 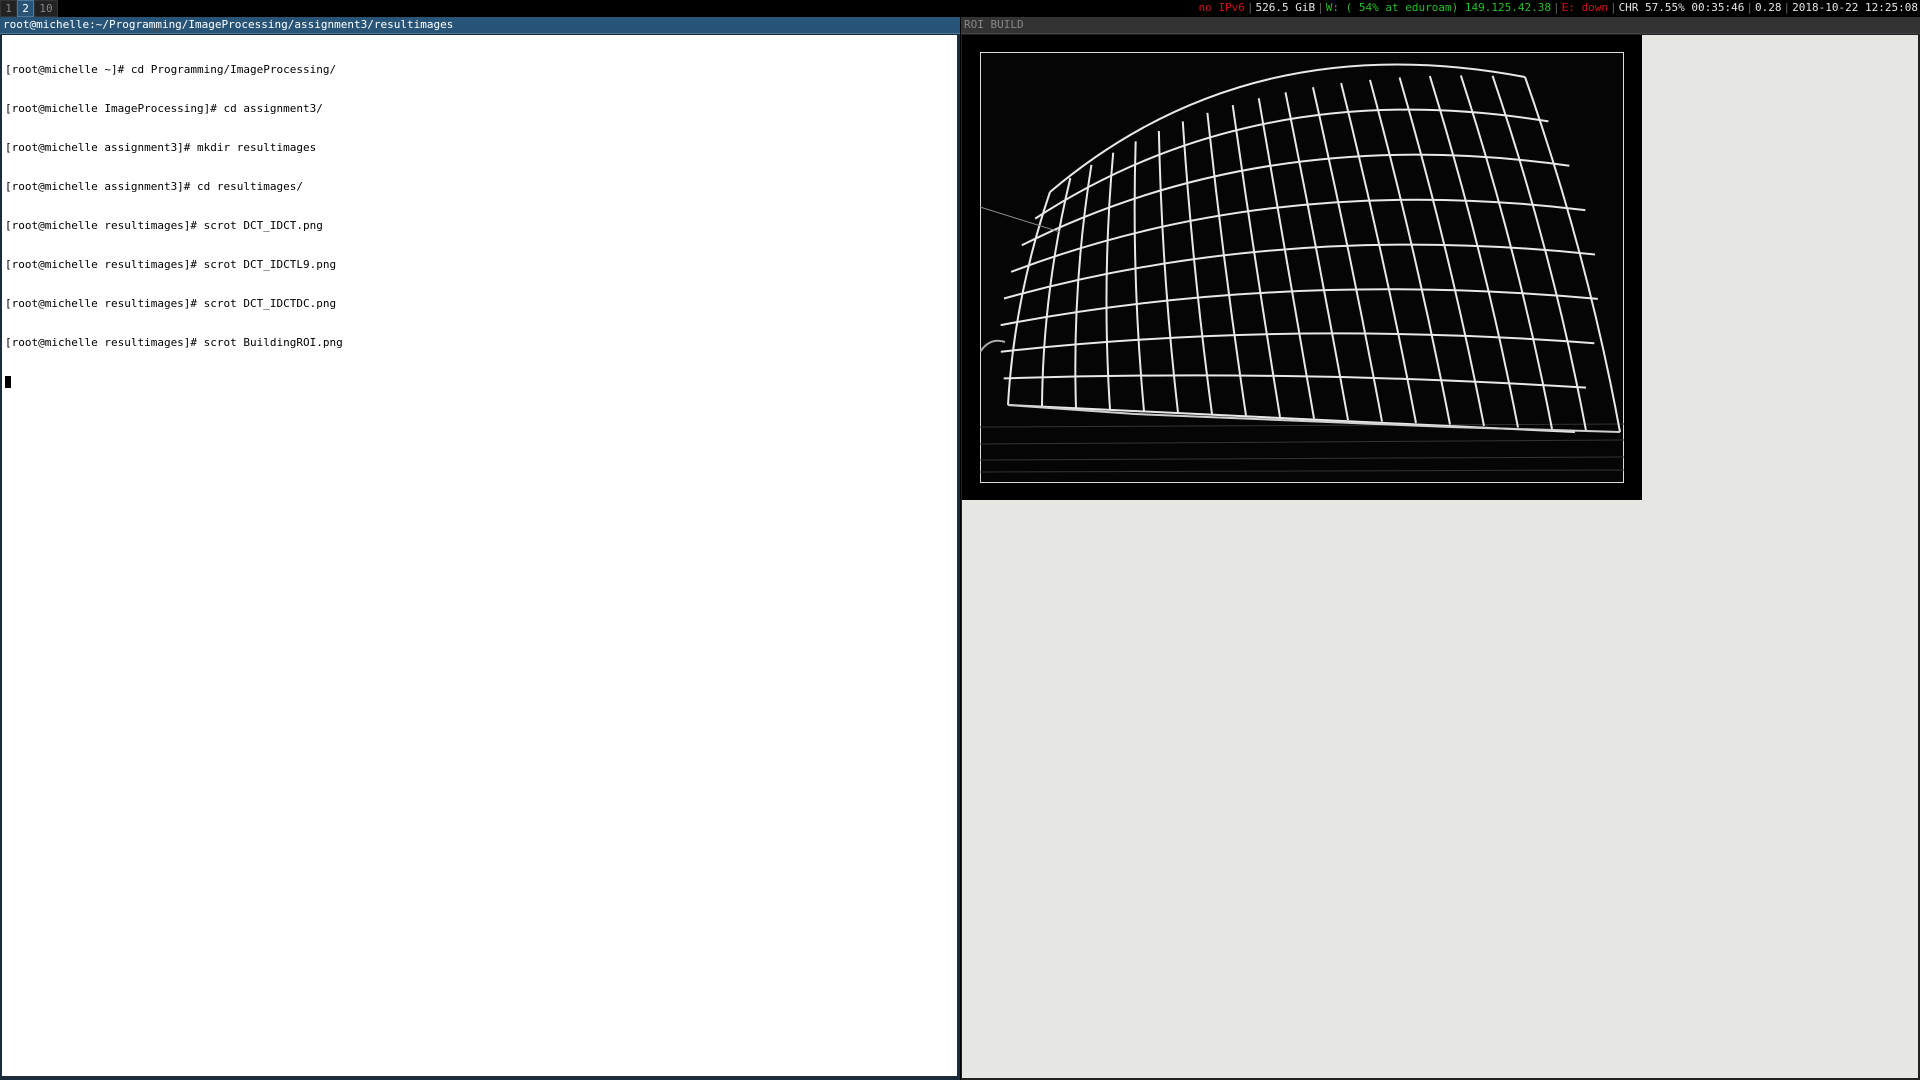 I want to click on ethernet-status: E: down, so click(x=1584, y=7).